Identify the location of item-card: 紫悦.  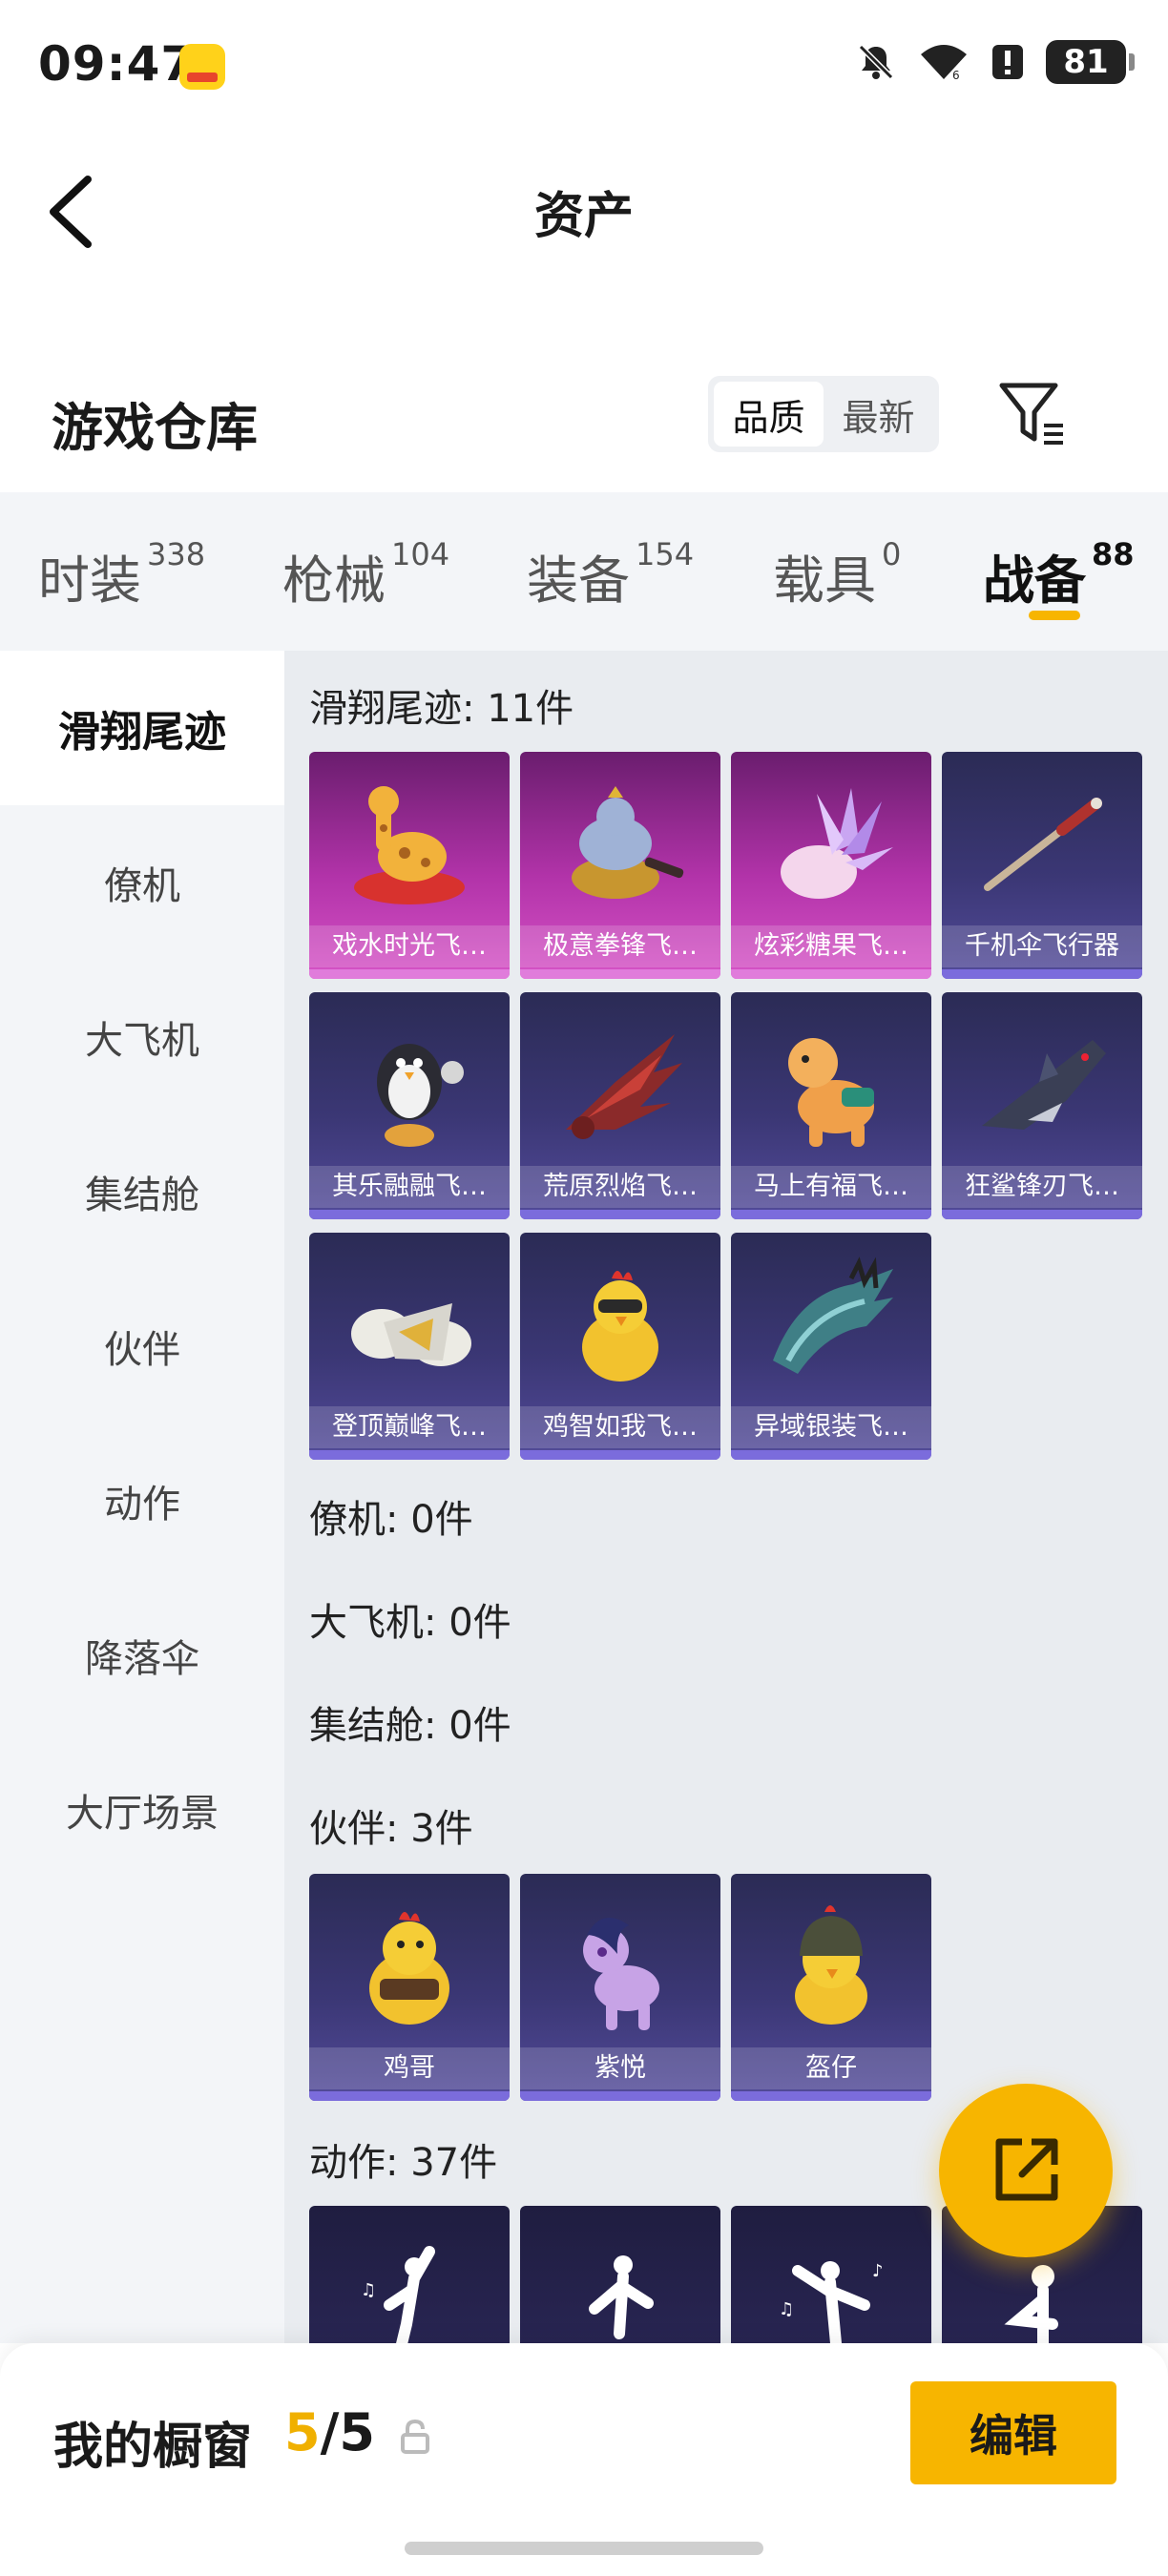
(620, 1987).